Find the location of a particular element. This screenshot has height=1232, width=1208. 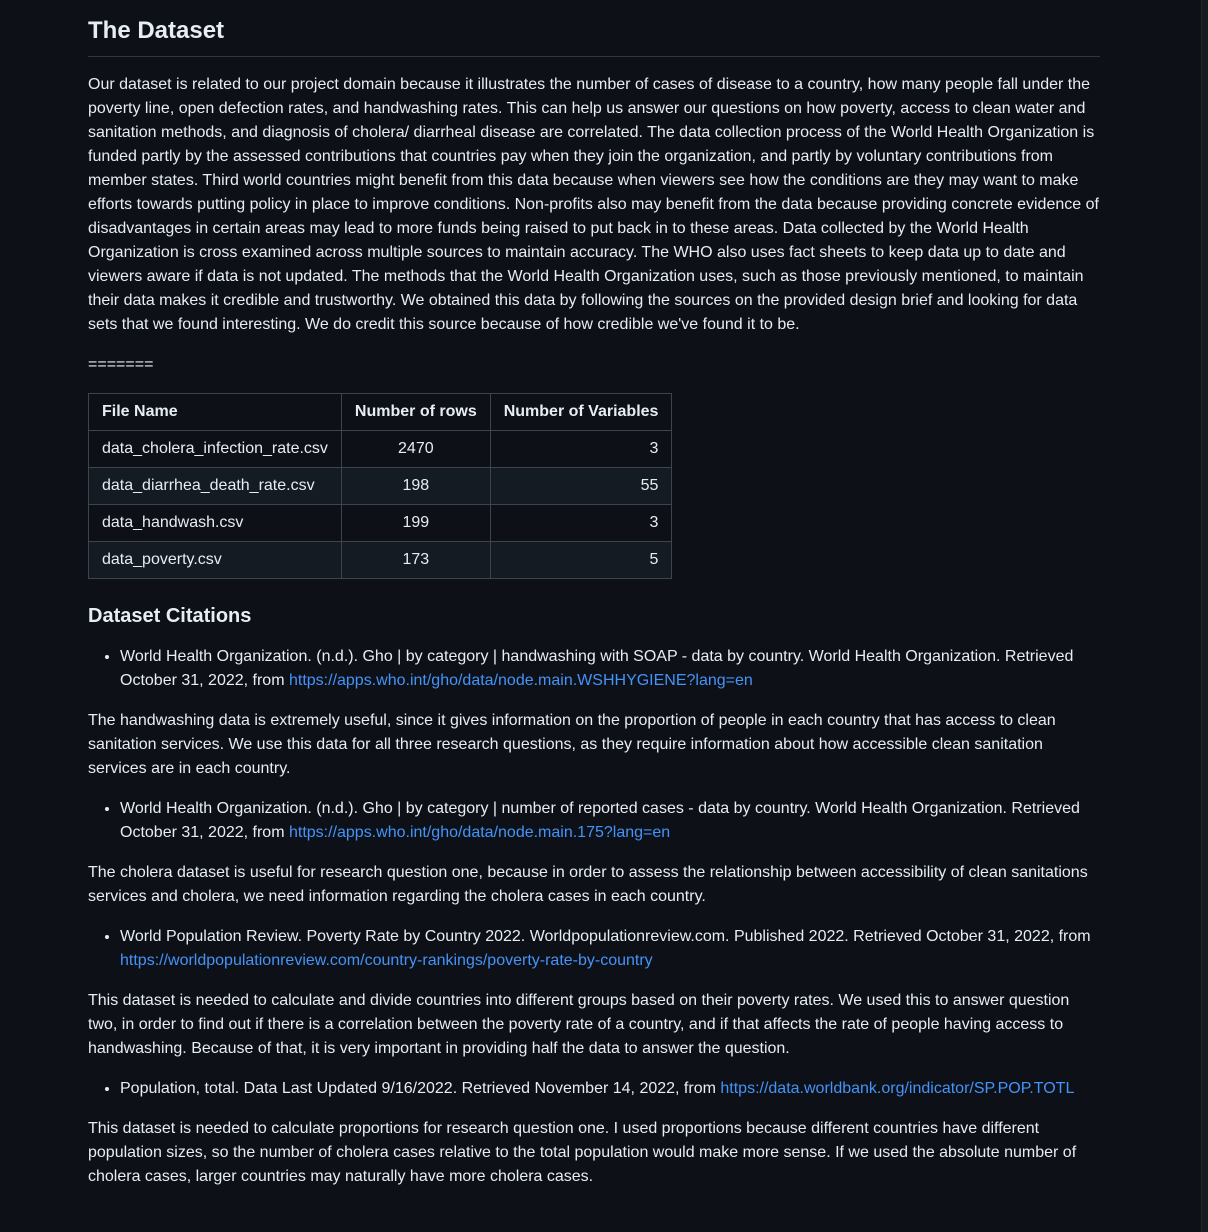

table-cell-variables: 55 is located at coordinates (581, 486).